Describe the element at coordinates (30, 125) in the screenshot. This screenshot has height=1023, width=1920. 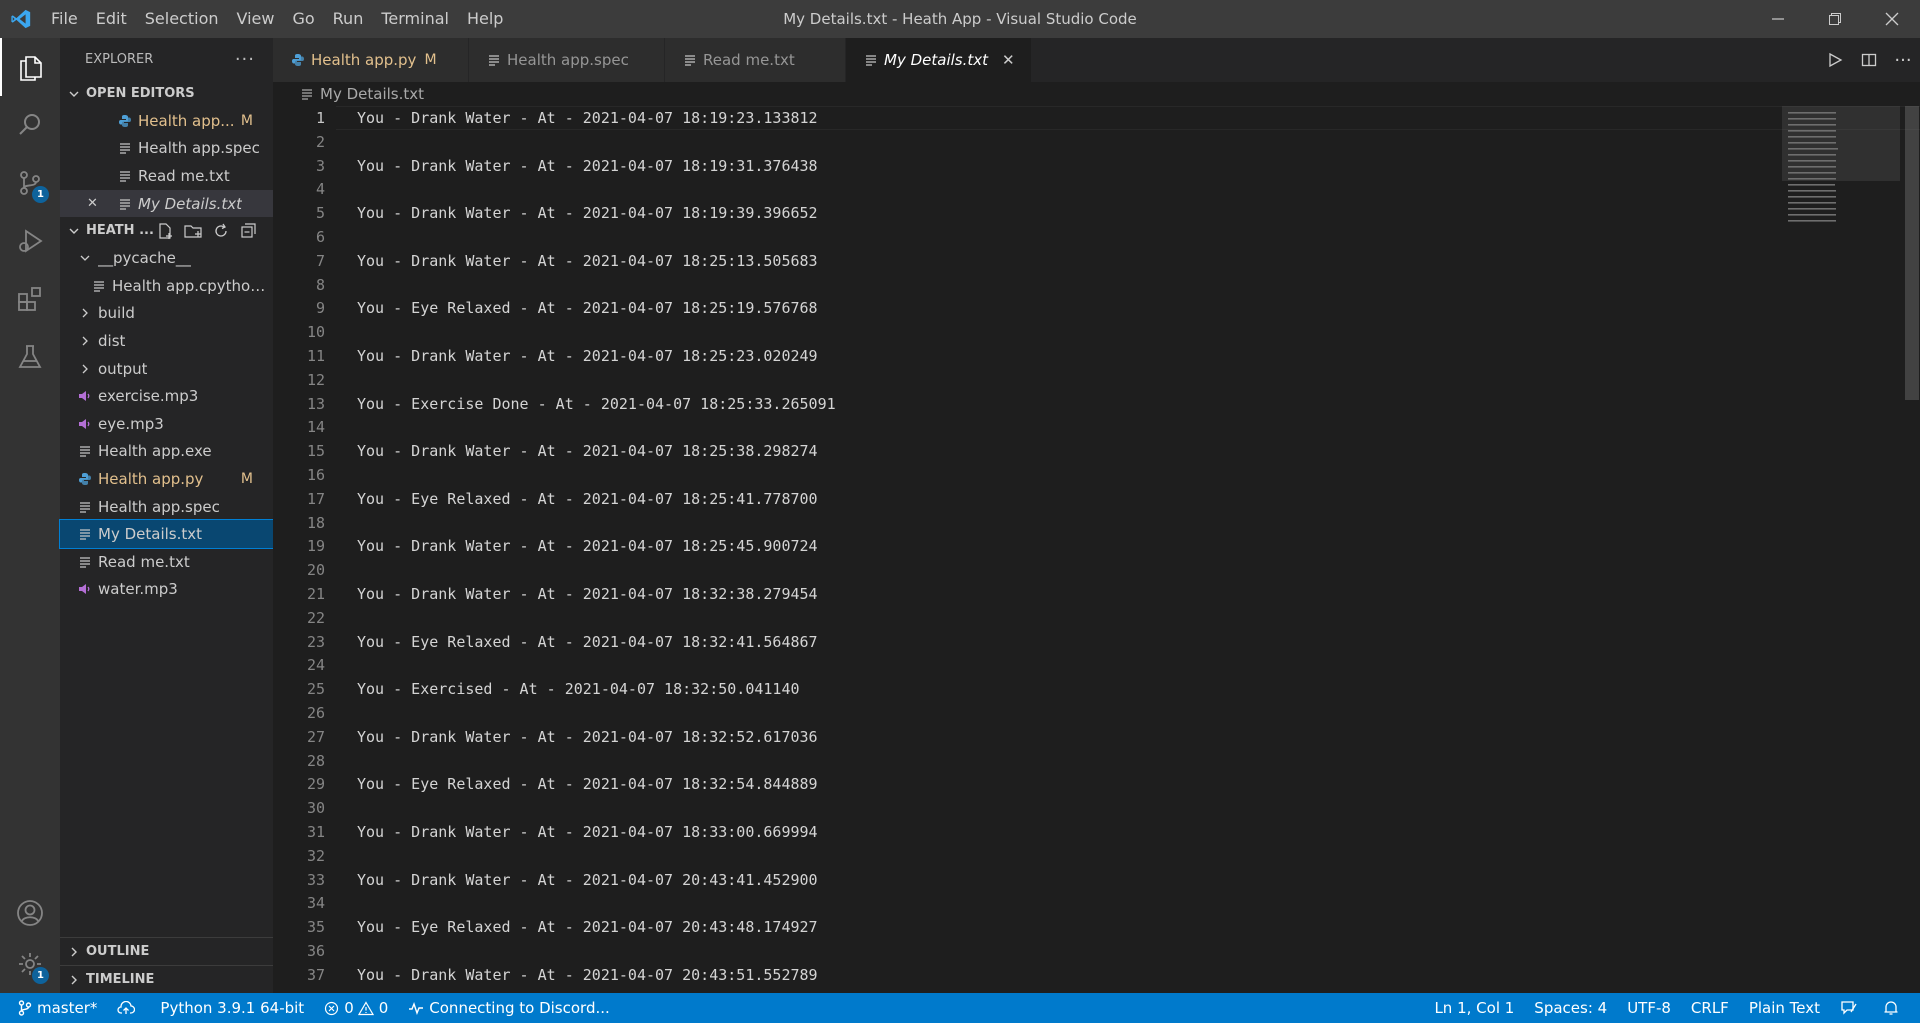
I see `search-icon` at that location.